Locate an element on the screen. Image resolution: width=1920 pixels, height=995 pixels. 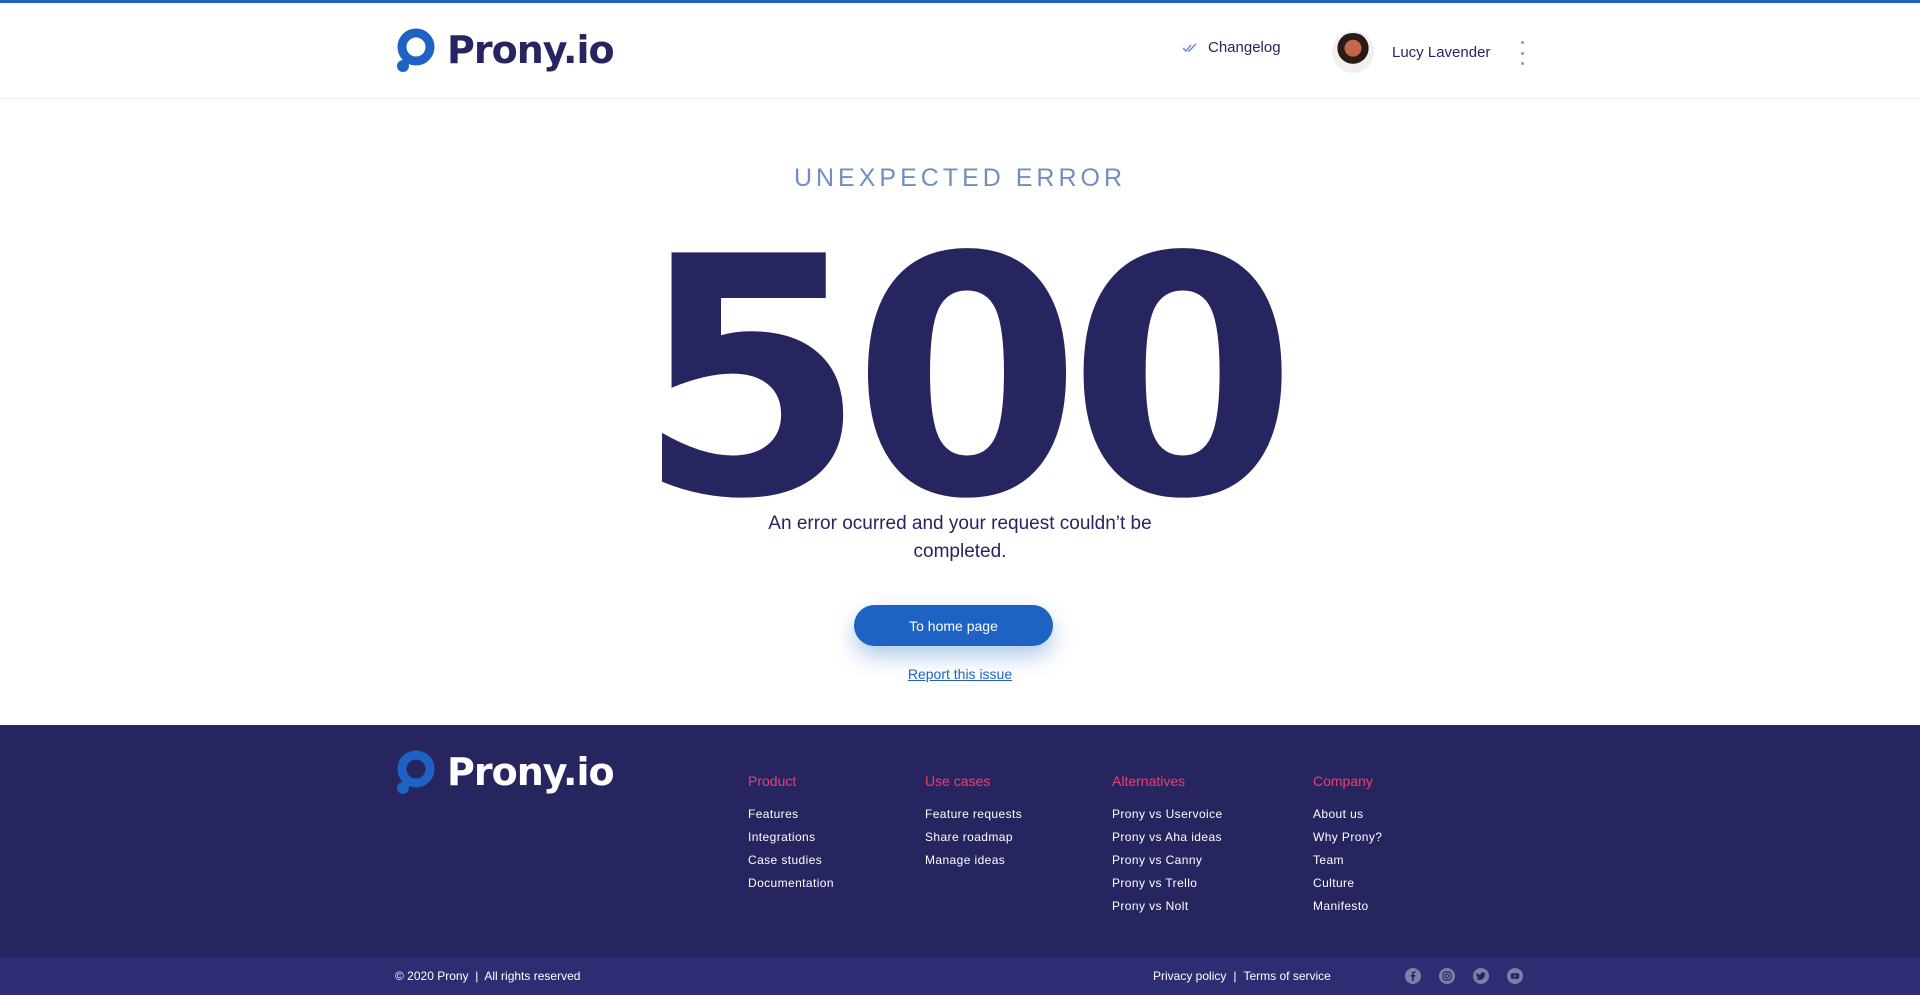
more-options-icon is located at coordinates (1522, 53).